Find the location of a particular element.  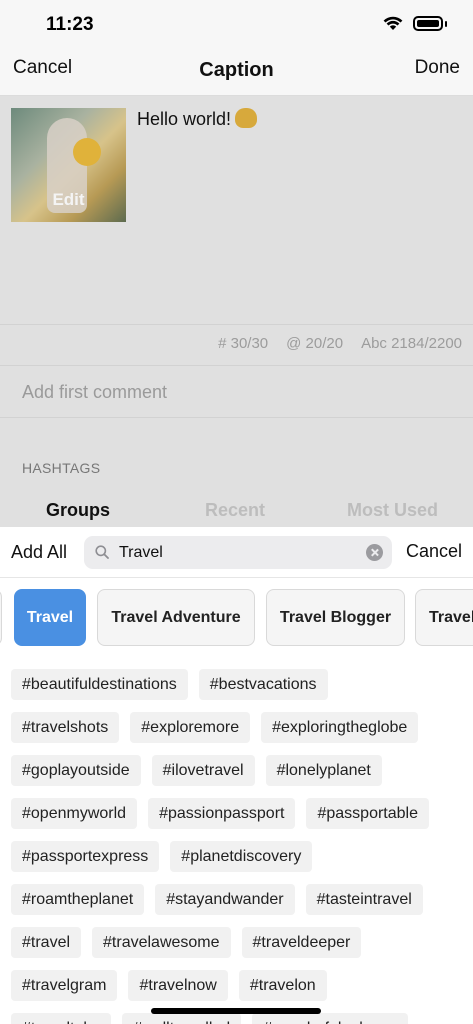

hashtag-chip: #travelawesome is located at coordinates (161, 942).